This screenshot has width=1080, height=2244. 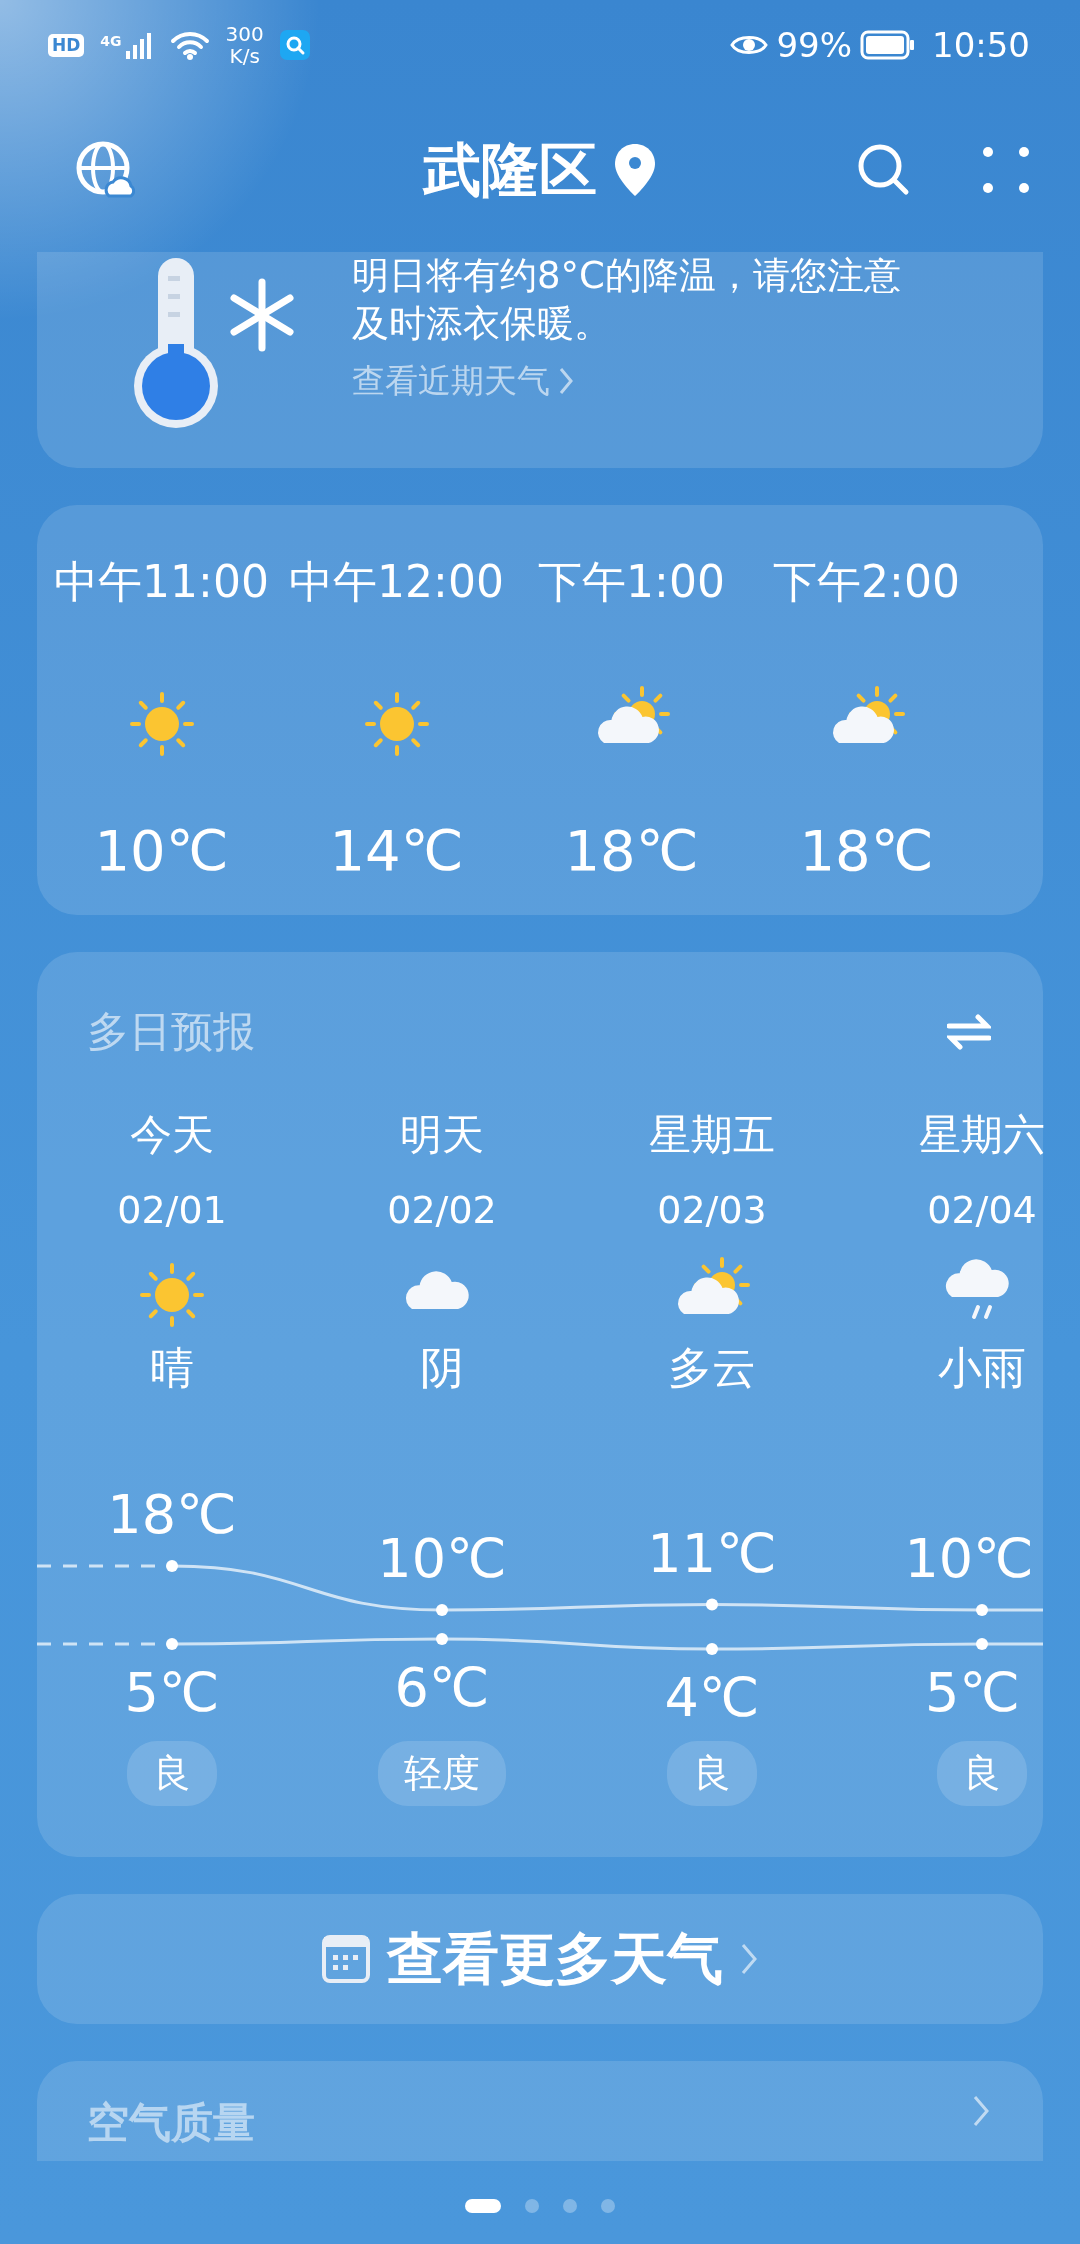 What do you see at coordinates (982, 1210) in the screenshot?
I see `day-date: 02/04` at bounding box center [982, 1210].